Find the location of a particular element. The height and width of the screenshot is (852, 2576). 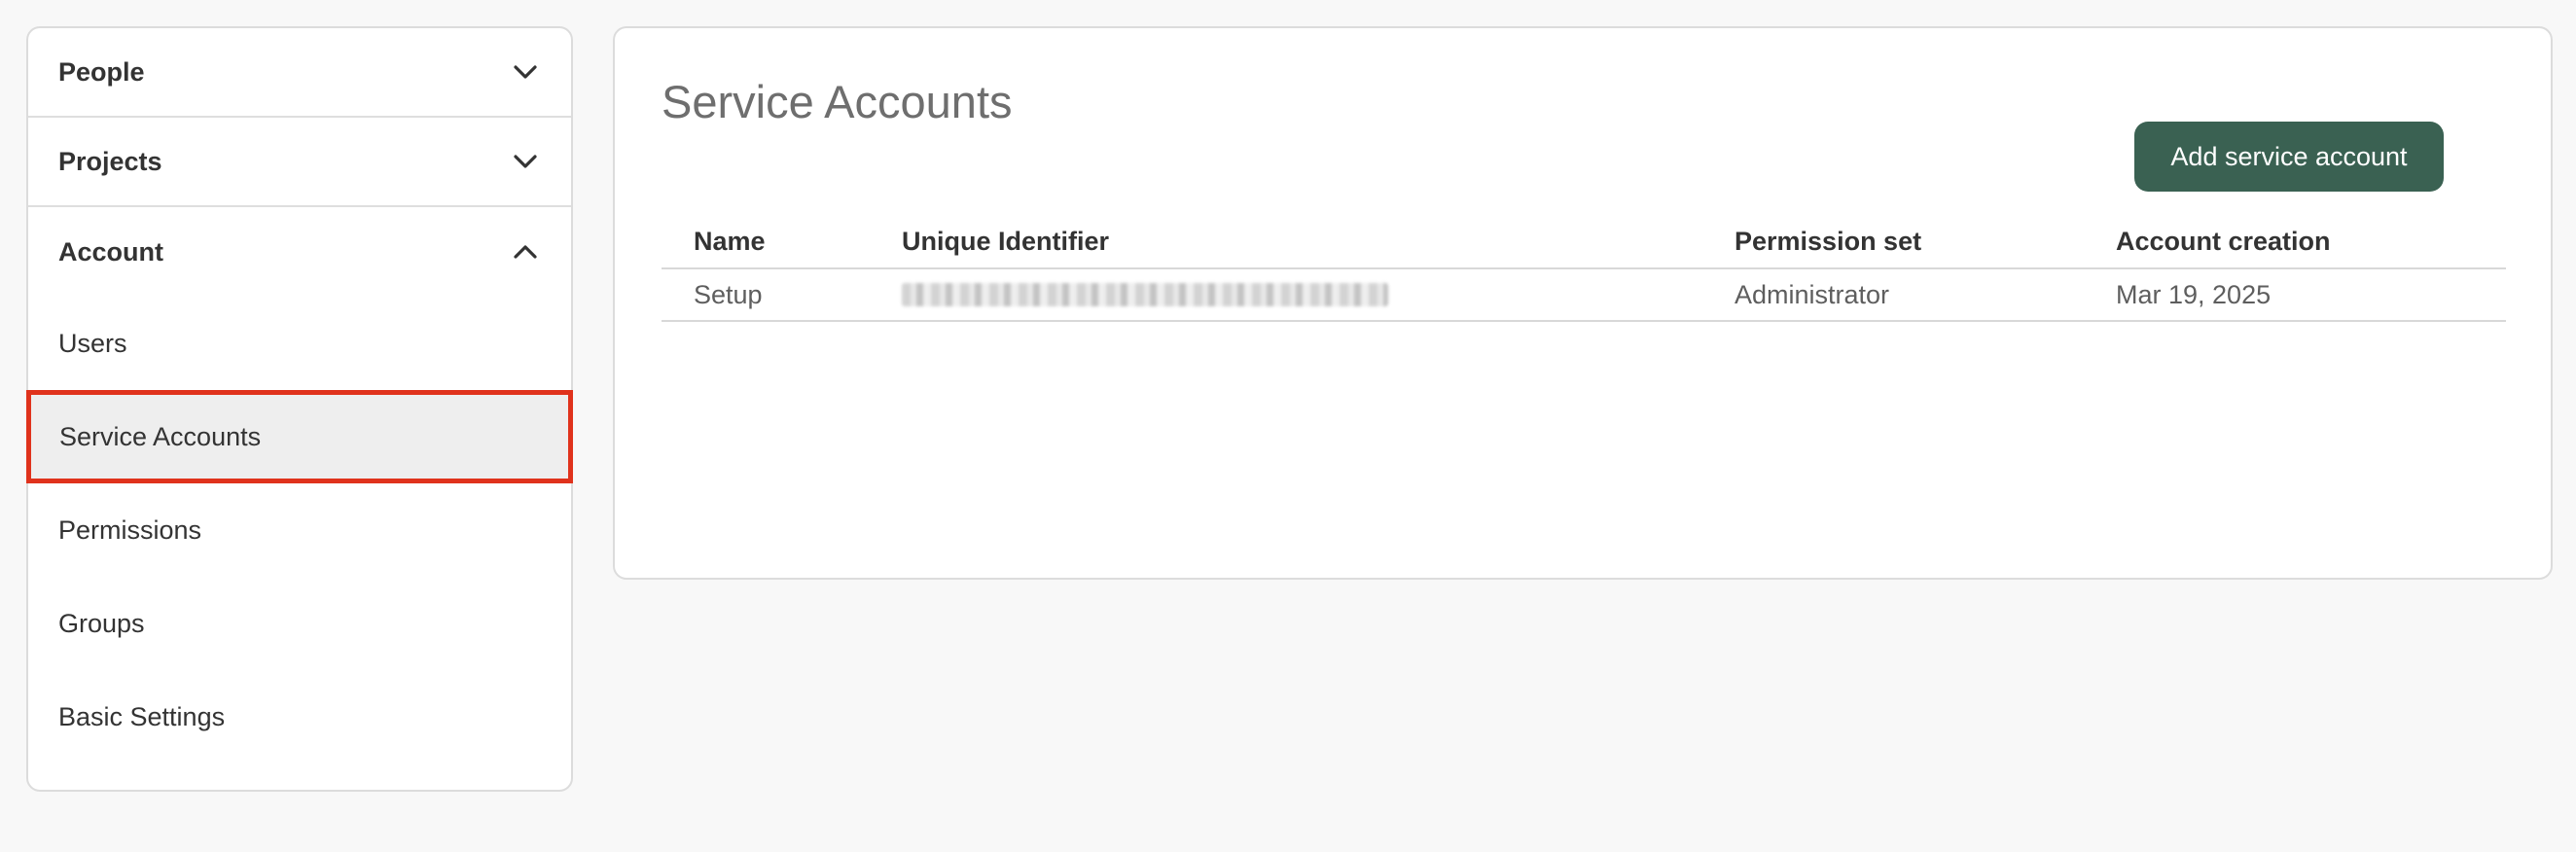

sidebar-item-label: Users is located at coordinates (92, 343).